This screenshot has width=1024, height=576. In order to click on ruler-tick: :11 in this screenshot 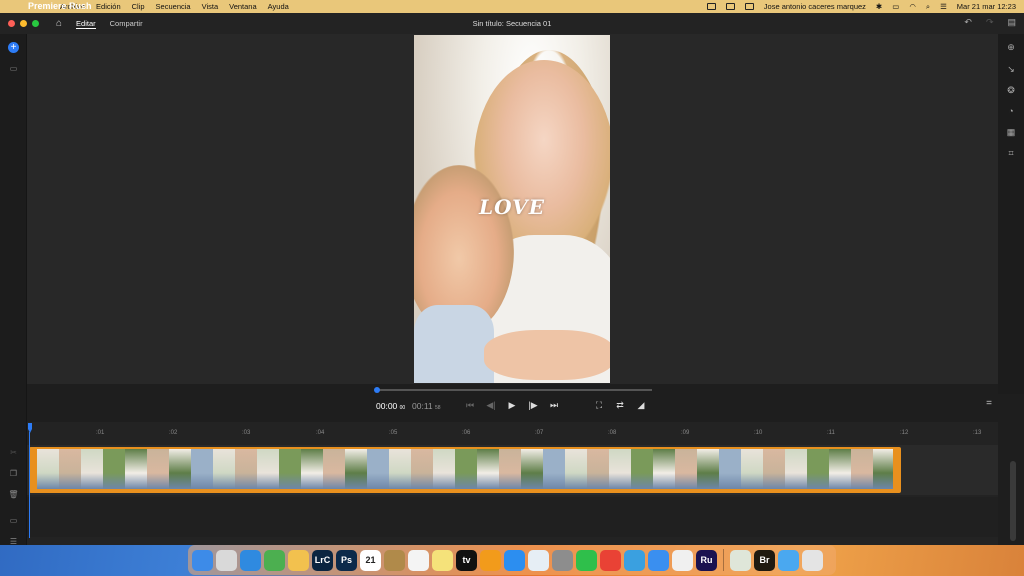, I will do `click(831, 433)`.